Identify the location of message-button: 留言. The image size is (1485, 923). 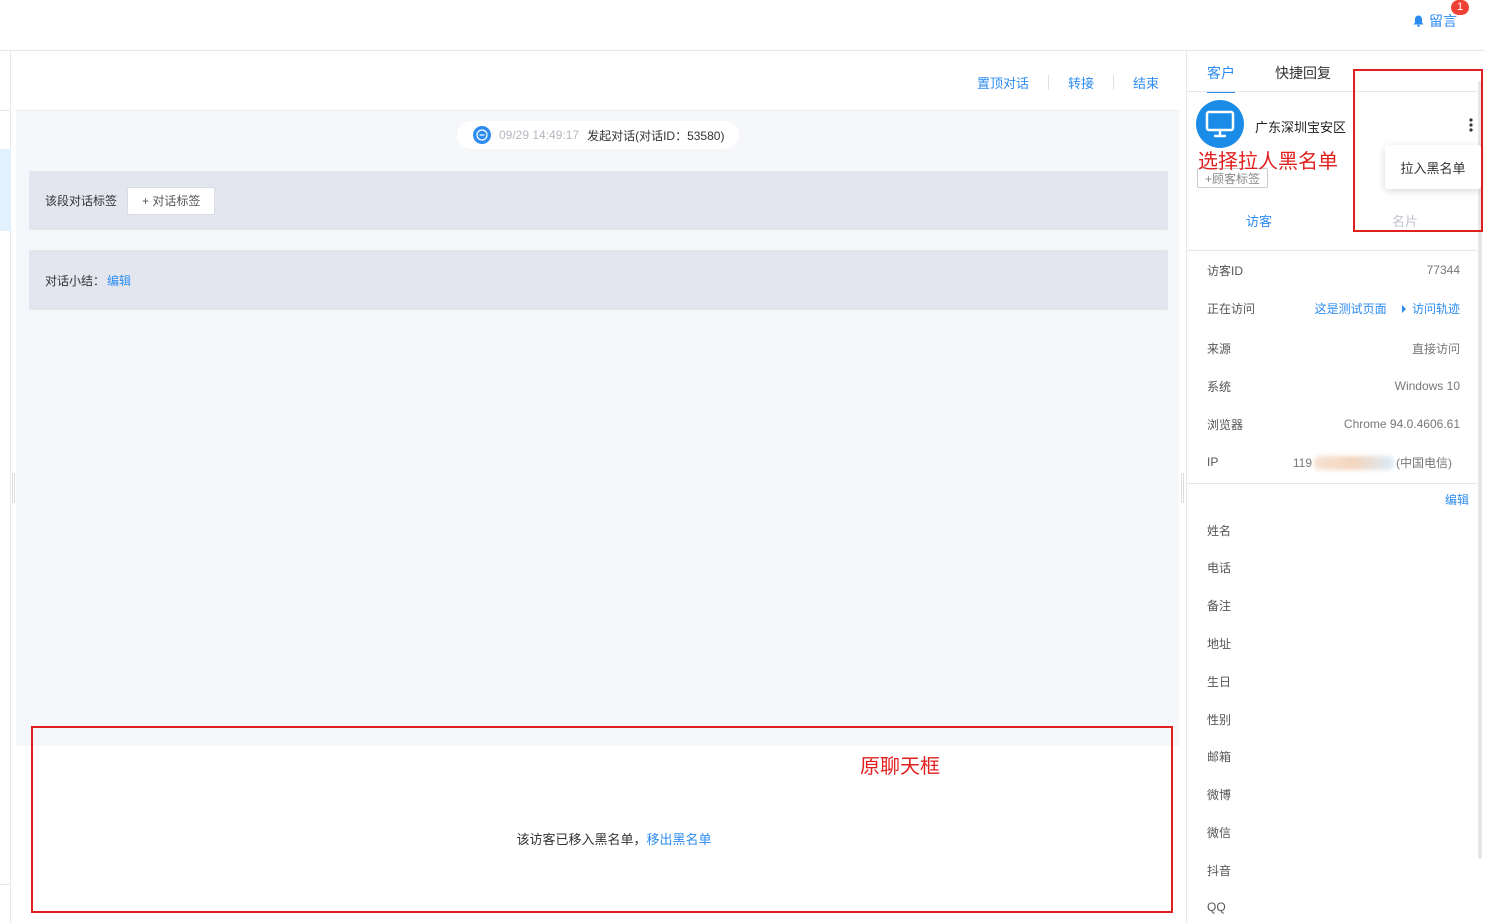
(1435, 21).